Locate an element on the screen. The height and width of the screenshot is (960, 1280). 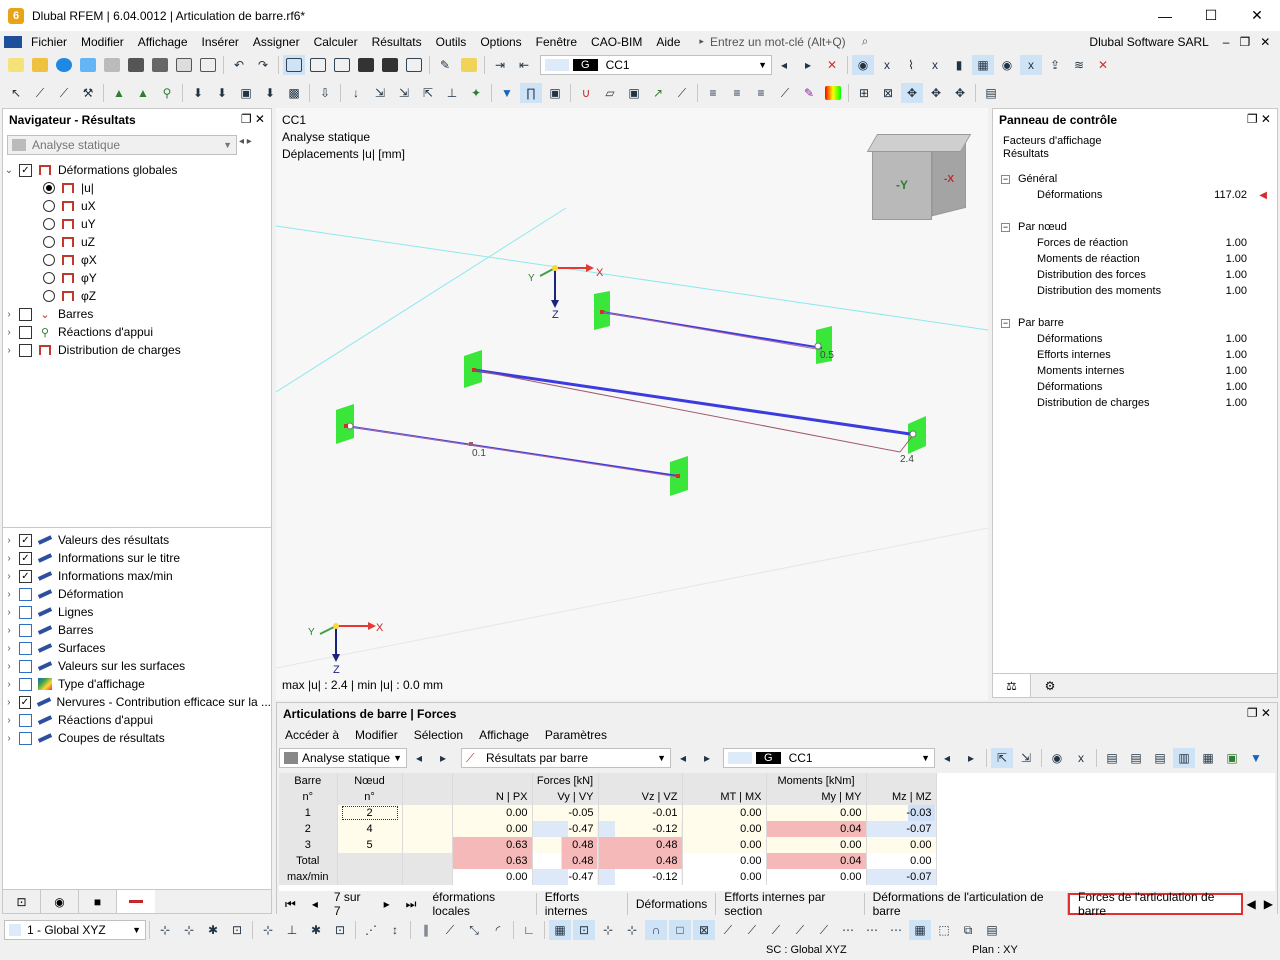
menu-options: Options is located at coordinates (500, 42).